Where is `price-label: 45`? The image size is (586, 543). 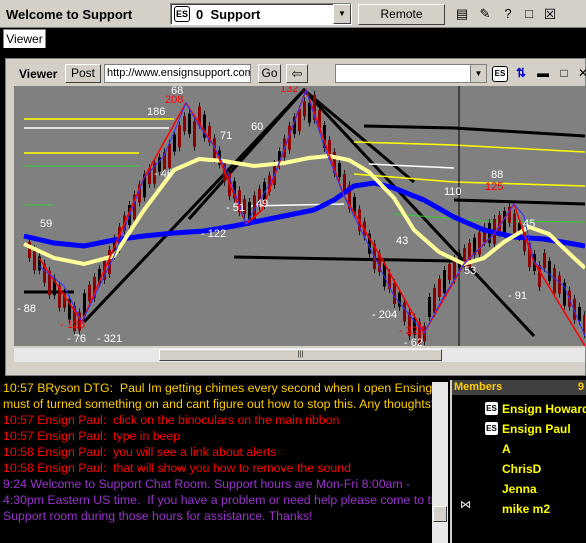 price-label: 45 is located at coordinates (529, 224).